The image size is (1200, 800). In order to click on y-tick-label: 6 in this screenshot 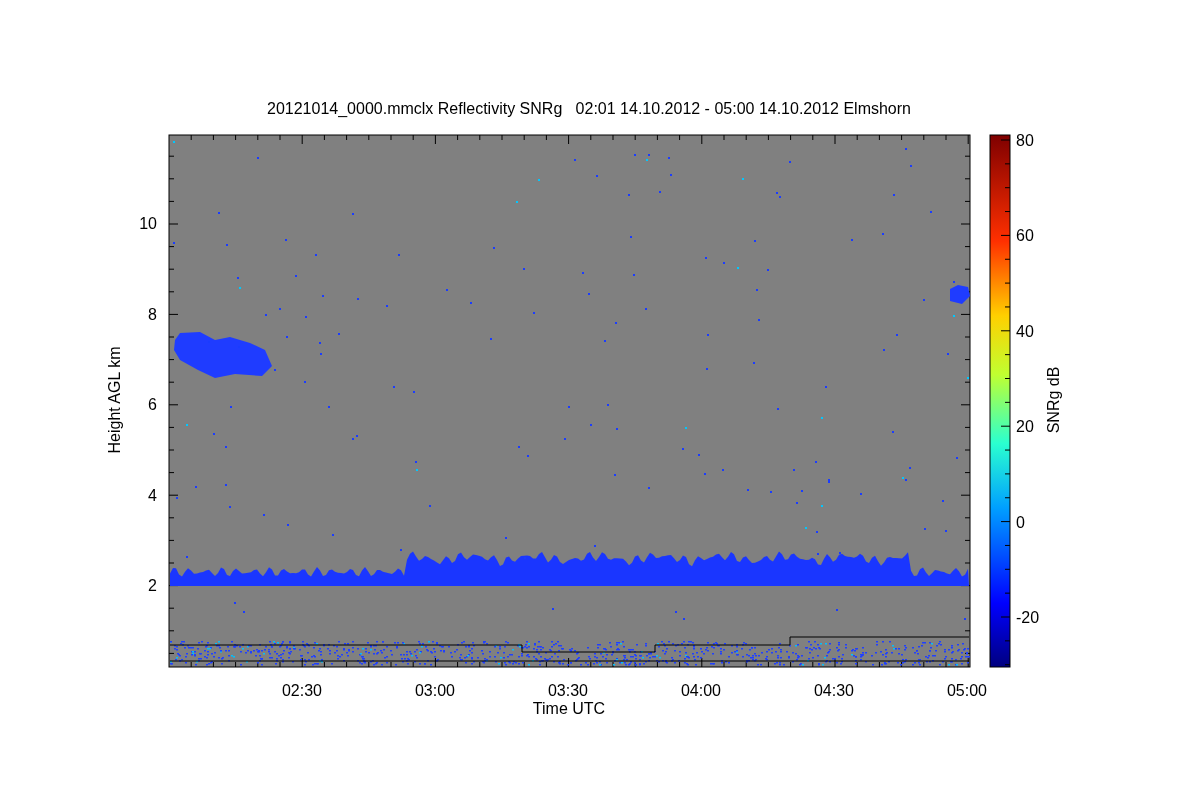, I will do `click(152, 404)`.